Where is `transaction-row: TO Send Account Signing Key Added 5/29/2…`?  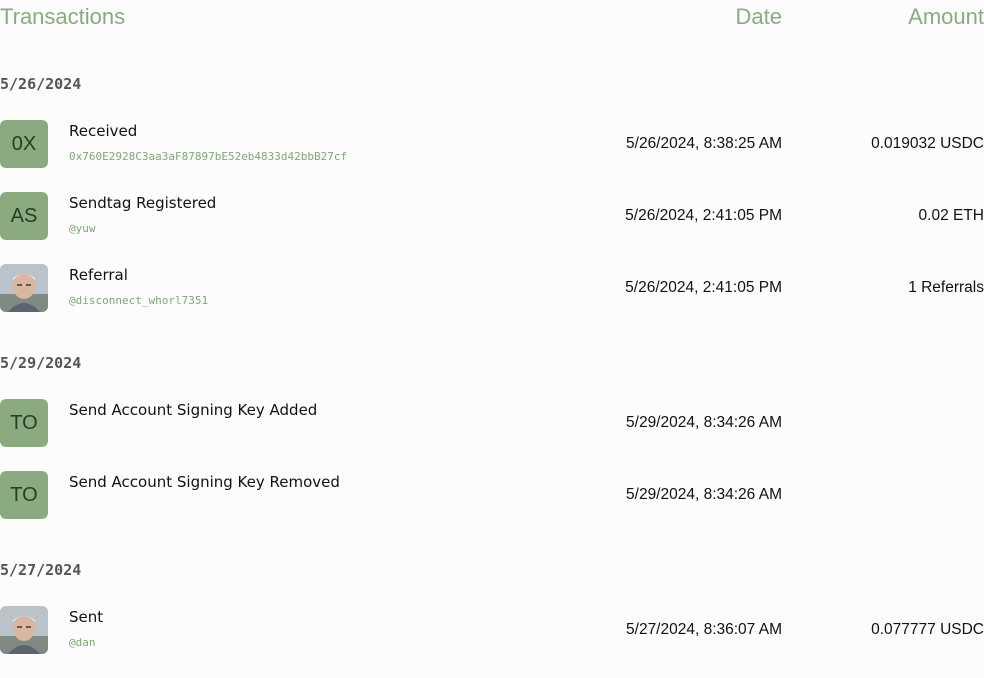
transaction-row: TO Send Account Signing Key Added 5/29/2… is located at coordinates (492, 423).